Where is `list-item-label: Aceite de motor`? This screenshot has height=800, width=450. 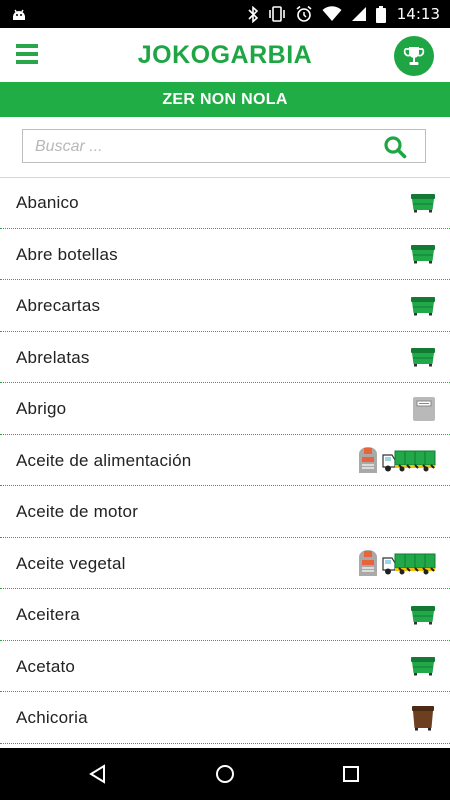
list-item-label: Aceite de motor is located at coordinates (77, 511).